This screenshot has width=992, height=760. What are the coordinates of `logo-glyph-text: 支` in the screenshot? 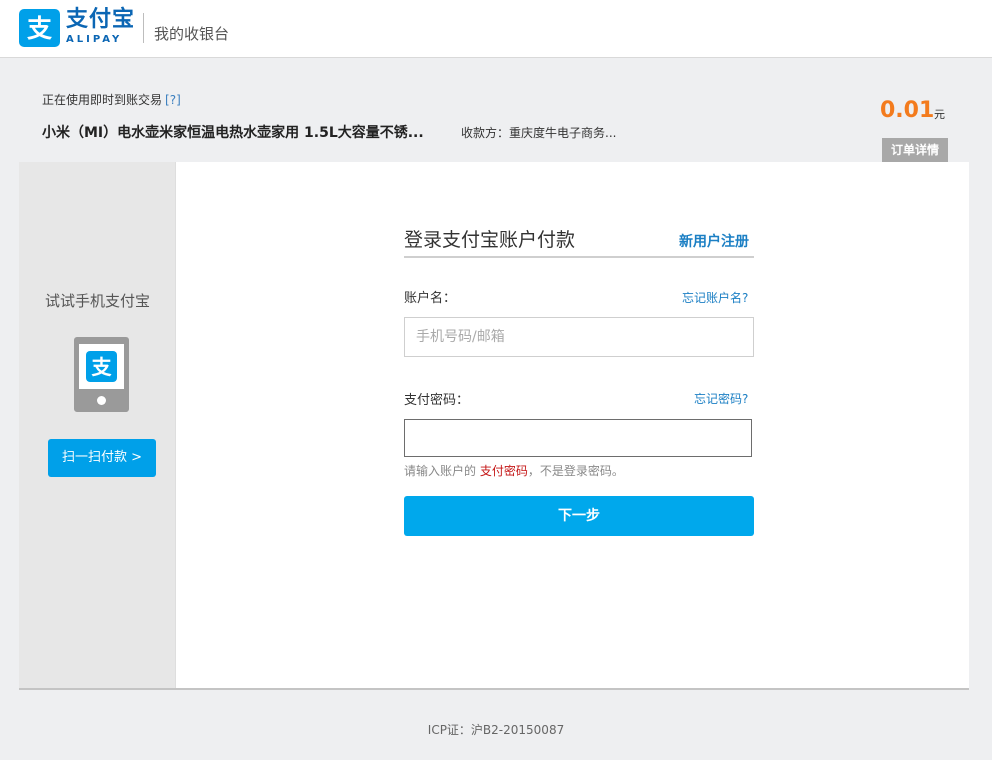 It's located at (39, 28).